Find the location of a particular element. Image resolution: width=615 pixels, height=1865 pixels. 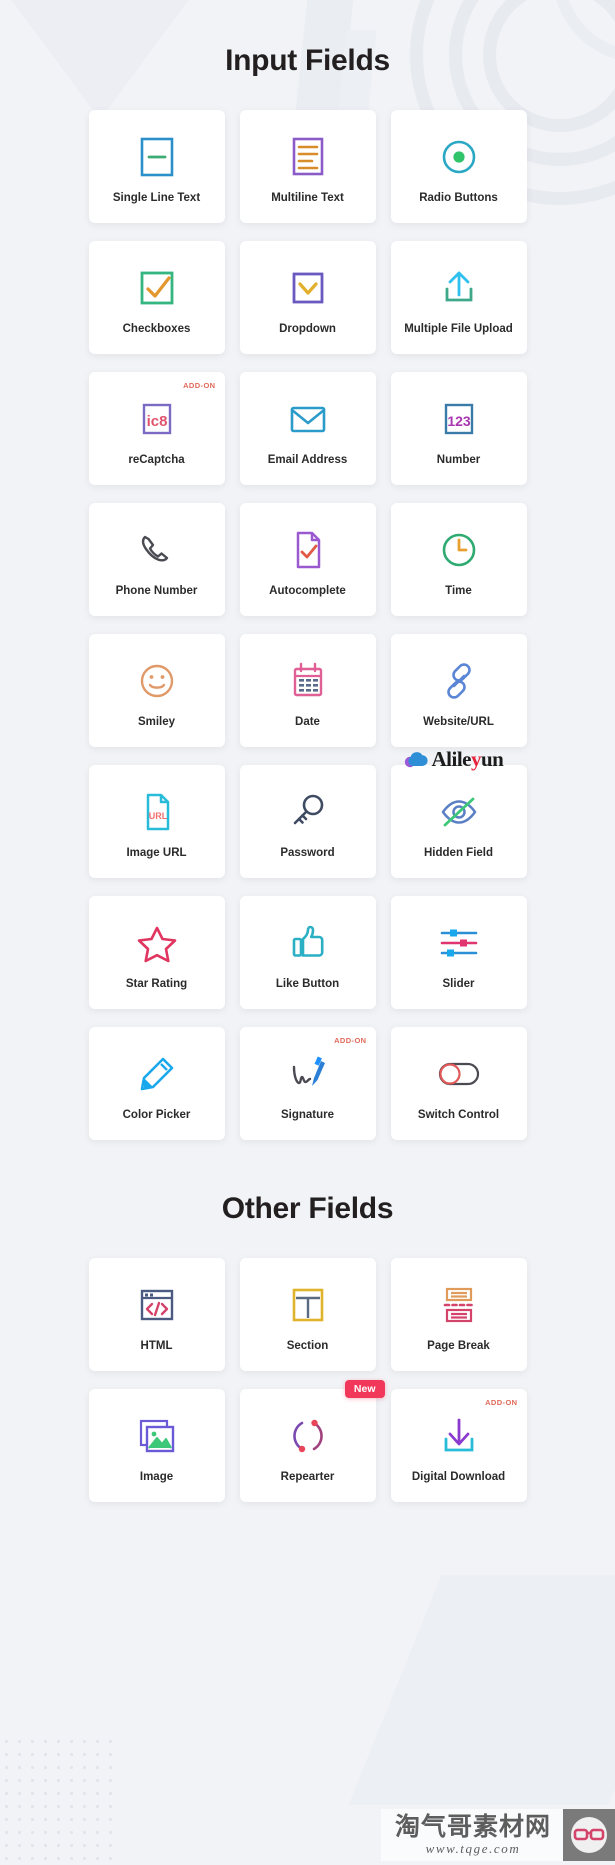

dropdown-icon is located at coordinates (308, 288).